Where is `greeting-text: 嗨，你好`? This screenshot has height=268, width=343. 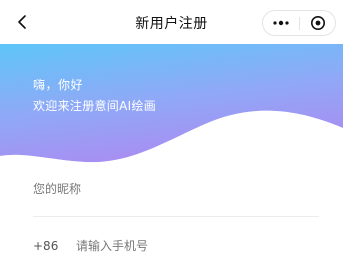 greeting-text: 嗨，你好 is located at coordinates (58, 85).